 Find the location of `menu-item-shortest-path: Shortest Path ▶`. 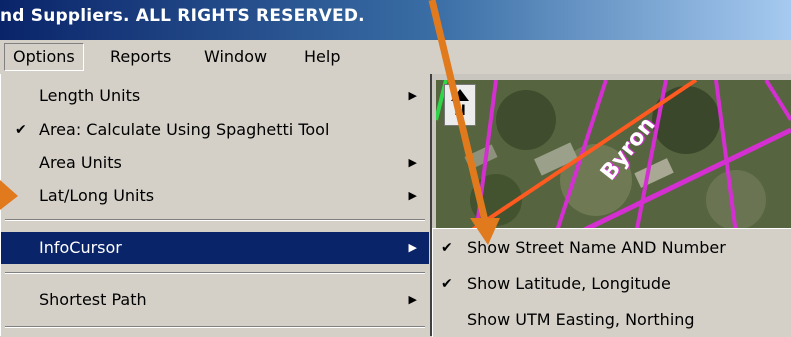

menu-item-shortest-path: Shortest Path ▶ is located at coordinates (215, 300).